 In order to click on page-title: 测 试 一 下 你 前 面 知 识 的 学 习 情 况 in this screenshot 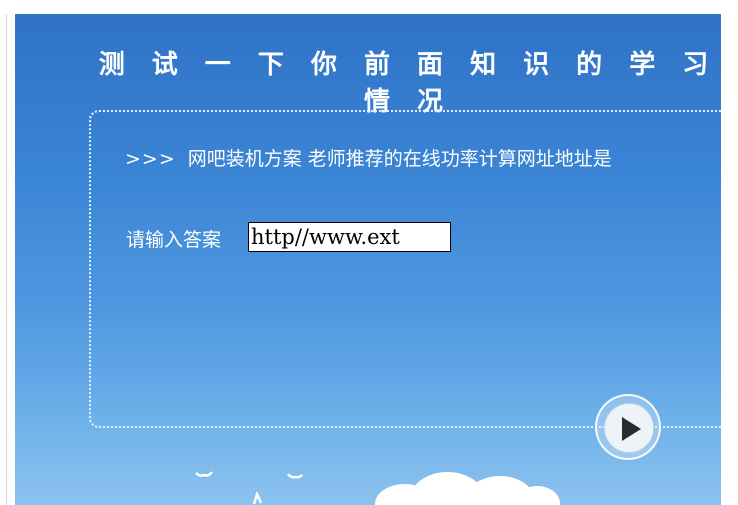, I will do `click(408, 83)`.